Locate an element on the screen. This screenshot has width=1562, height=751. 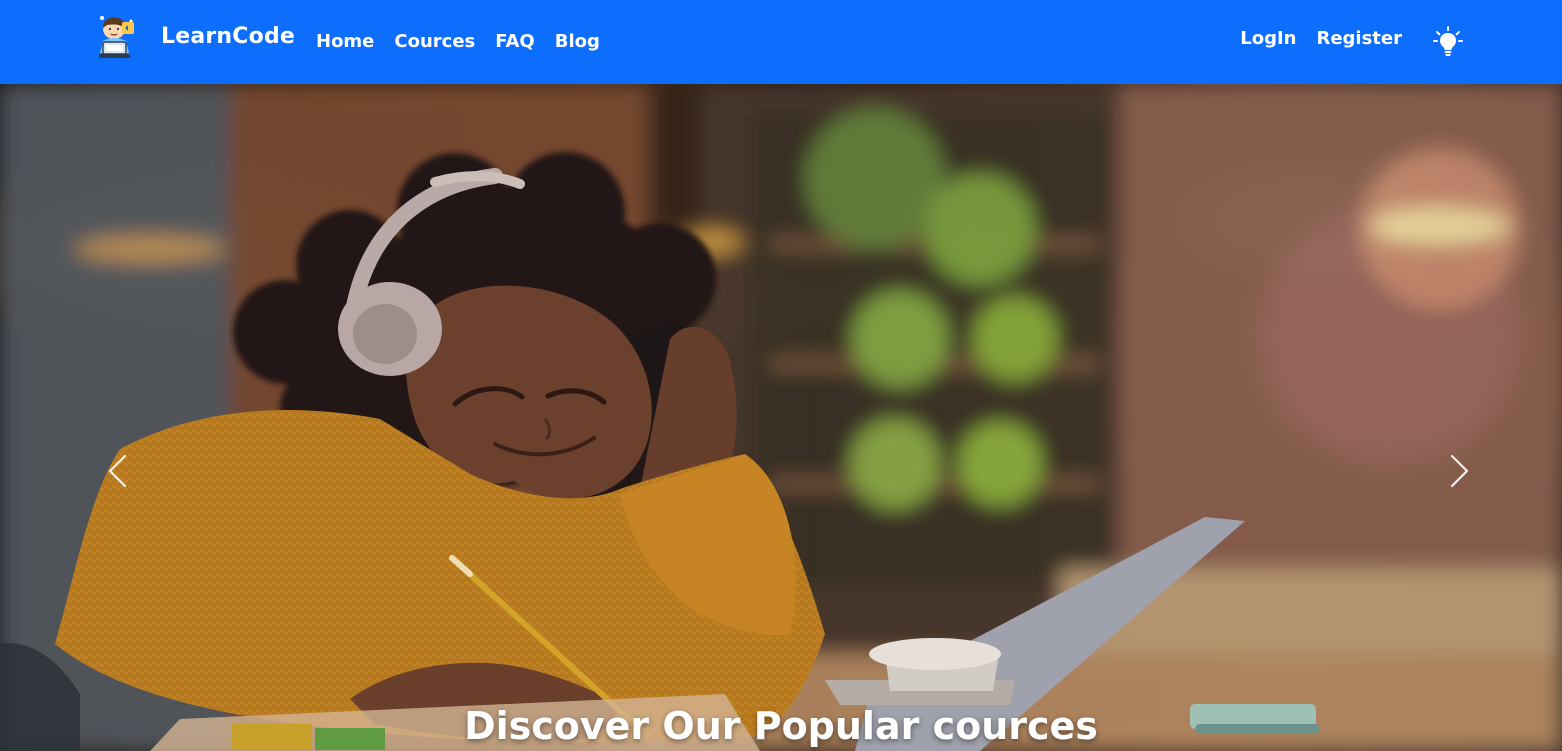
theme-toggle-button is located at coordinates (1448, 42).